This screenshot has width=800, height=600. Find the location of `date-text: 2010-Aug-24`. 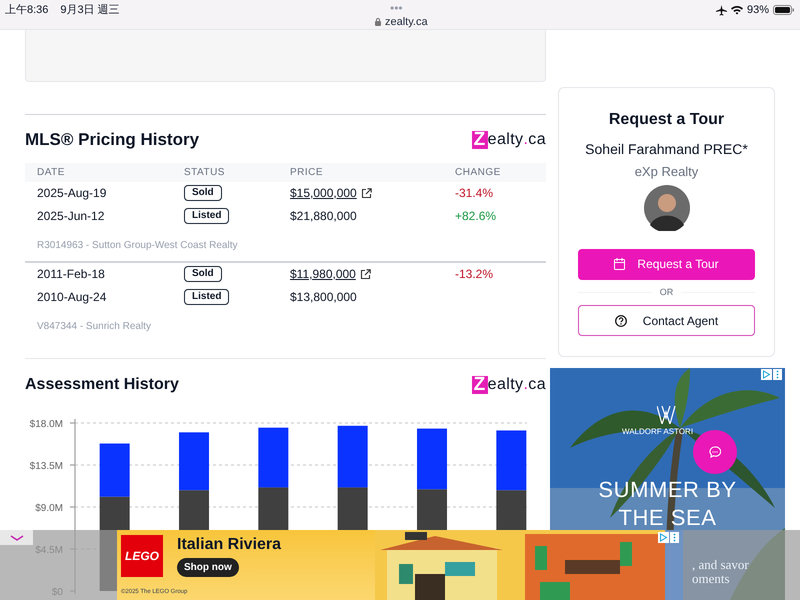

date-text: 2010-Aug-24 is located at coordinates (72, 297).